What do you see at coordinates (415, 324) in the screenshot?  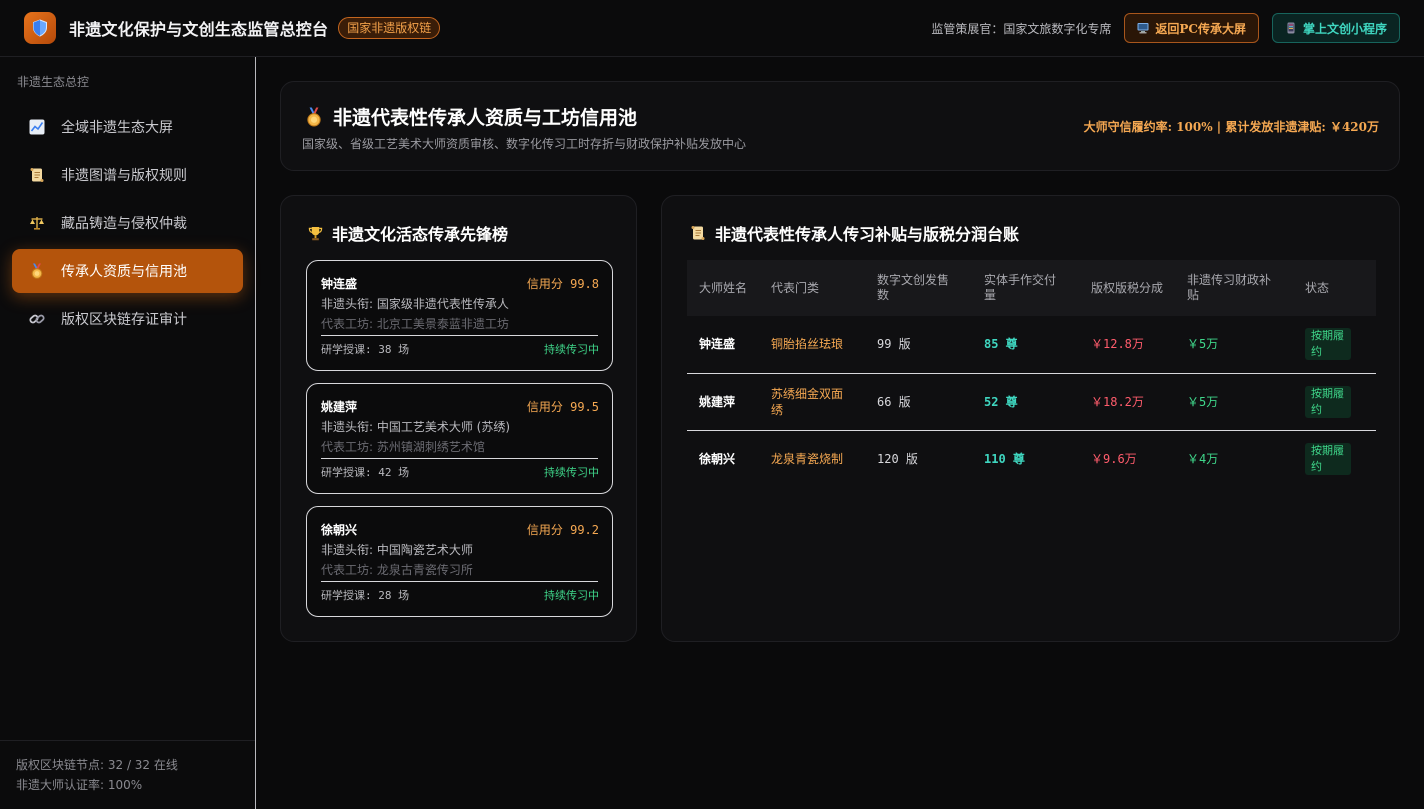 I see `leader-workshop: 代表工坊: 北京工美景泰蓝非遗工坊` at bounding box center [415, 324].